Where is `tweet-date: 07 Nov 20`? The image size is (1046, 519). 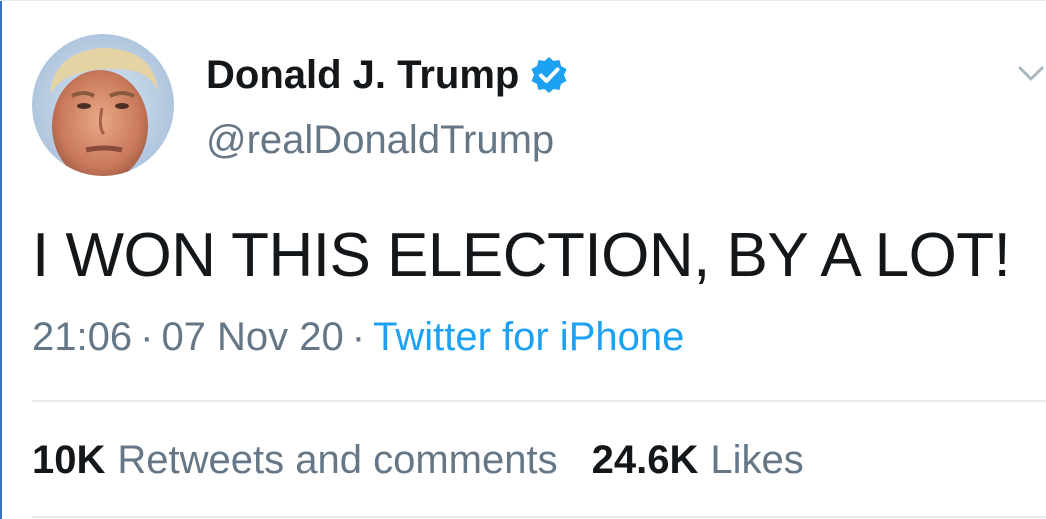
tweet-date: 07 Nov 20 is located at coordinates (252, 337).